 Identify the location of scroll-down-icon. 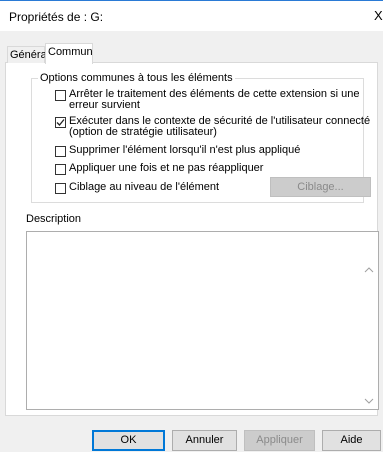
(369, 401).